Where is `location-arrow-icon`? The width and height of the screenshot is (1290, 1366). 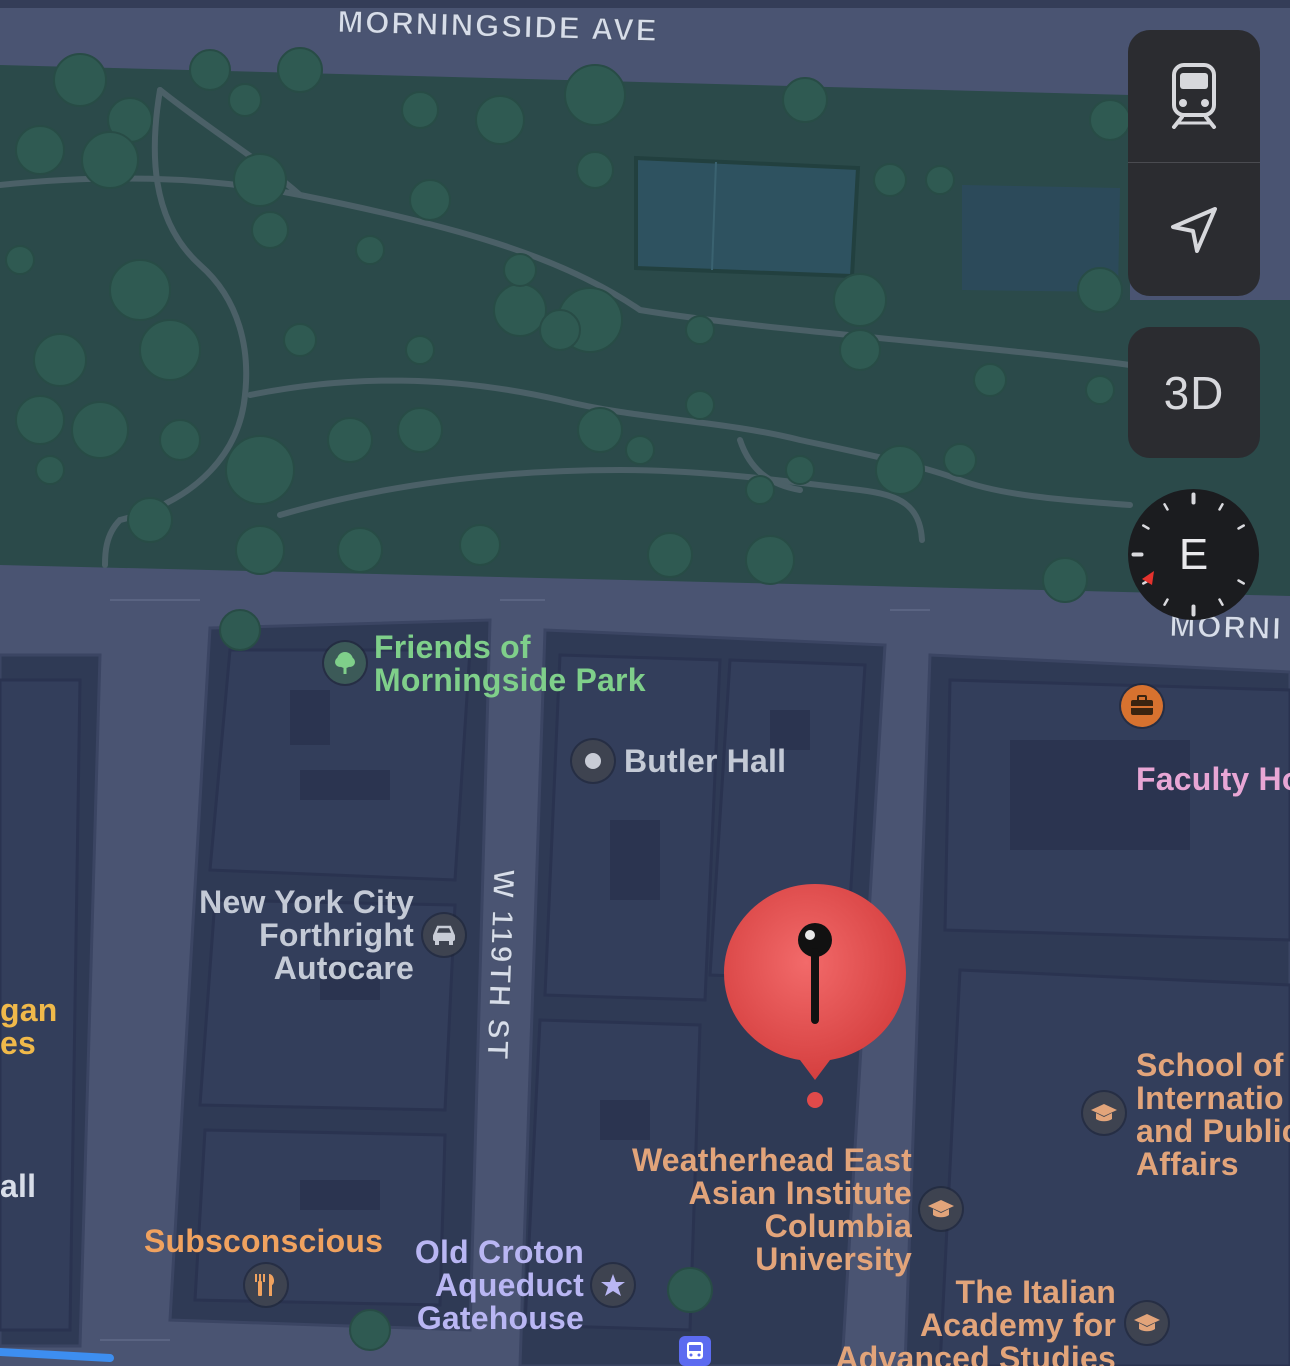
location-arrow-icon is located at coordinates (1194, 229).